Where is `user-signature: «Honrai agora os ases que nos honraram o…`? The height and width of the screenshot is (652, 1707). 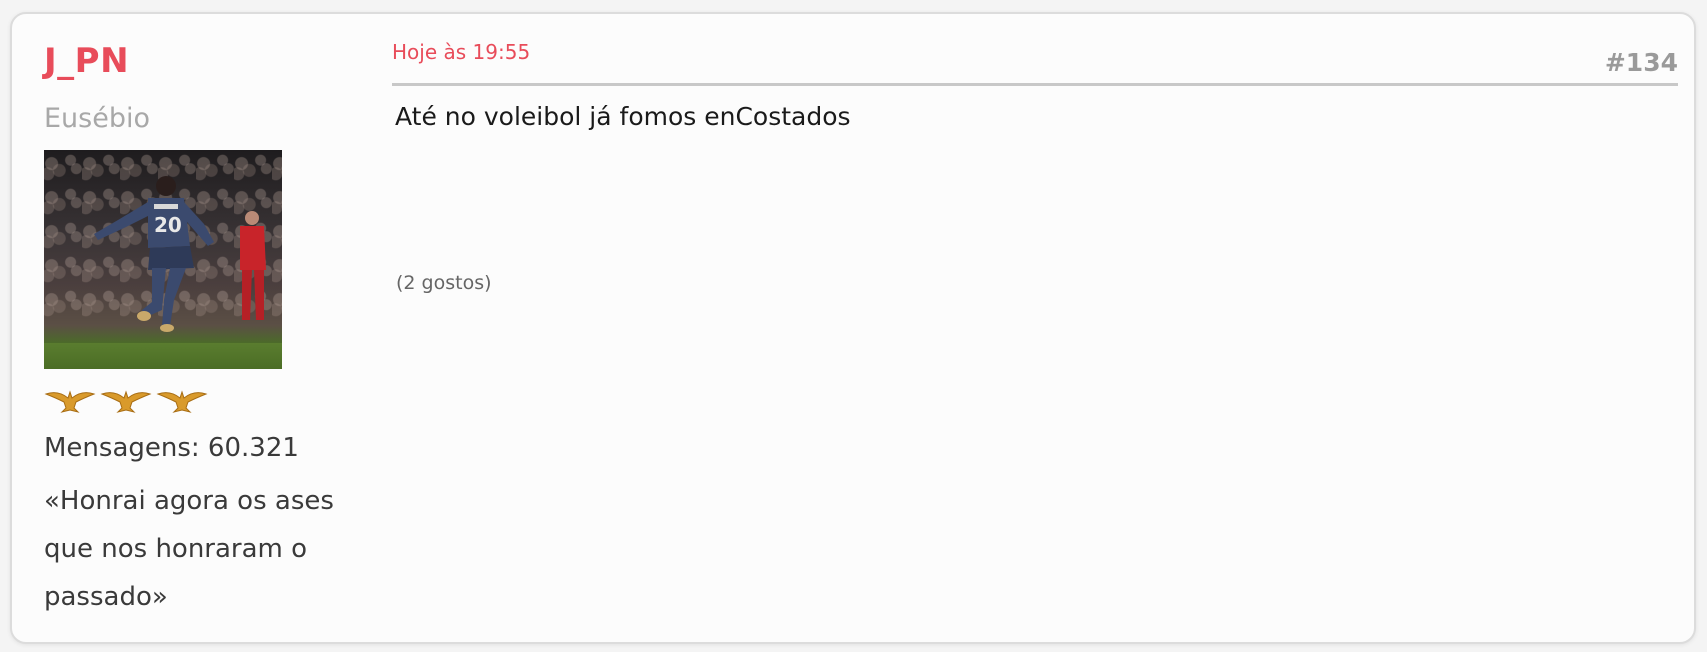
user-signature: «Honrai agora os ases que nos honraram o… is located at coordinates (189, 549).